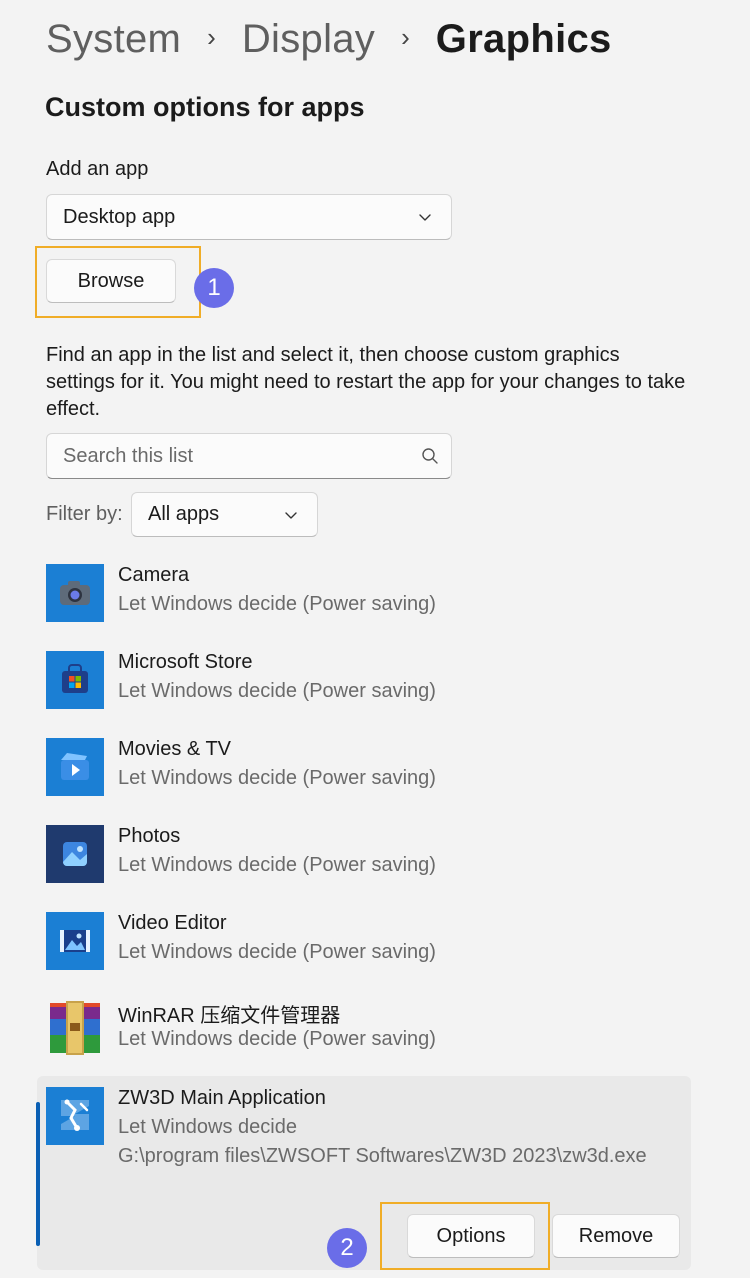 The width and height of the screenshot is (750, 1278). Describe the element at coordinates (616, 1236) in the screenshot. I see `remove-button: Remove` at that location.